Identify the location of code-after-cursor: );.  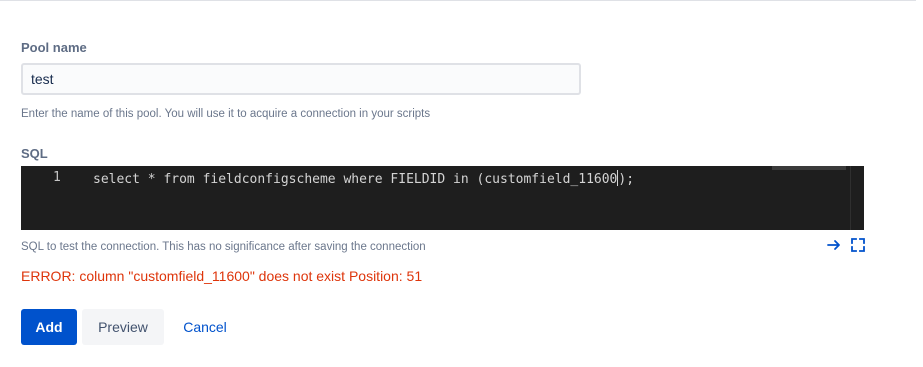
(626, 179).